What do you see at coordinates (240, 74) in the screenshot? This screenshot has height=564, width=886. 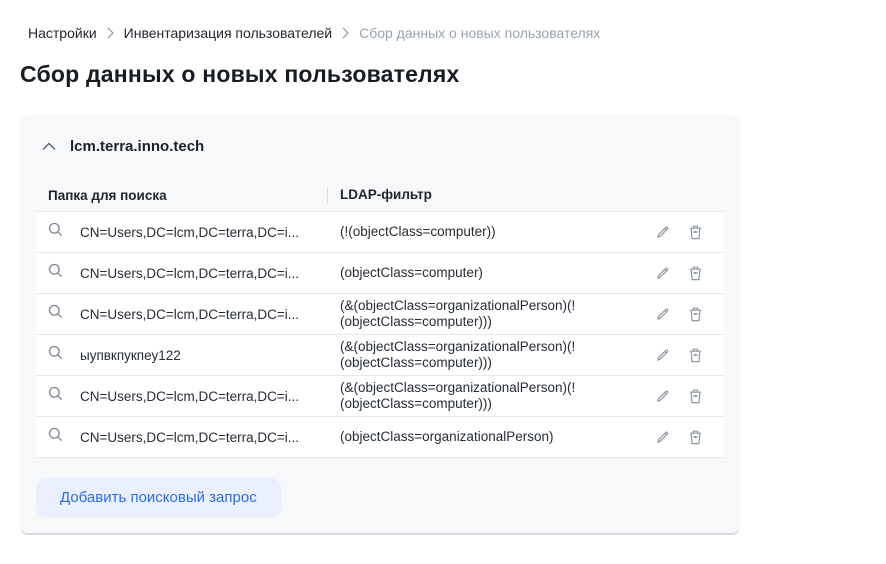 I see `page-title: Сбор данных о новых пользователях` at bounding box center [240, 74].